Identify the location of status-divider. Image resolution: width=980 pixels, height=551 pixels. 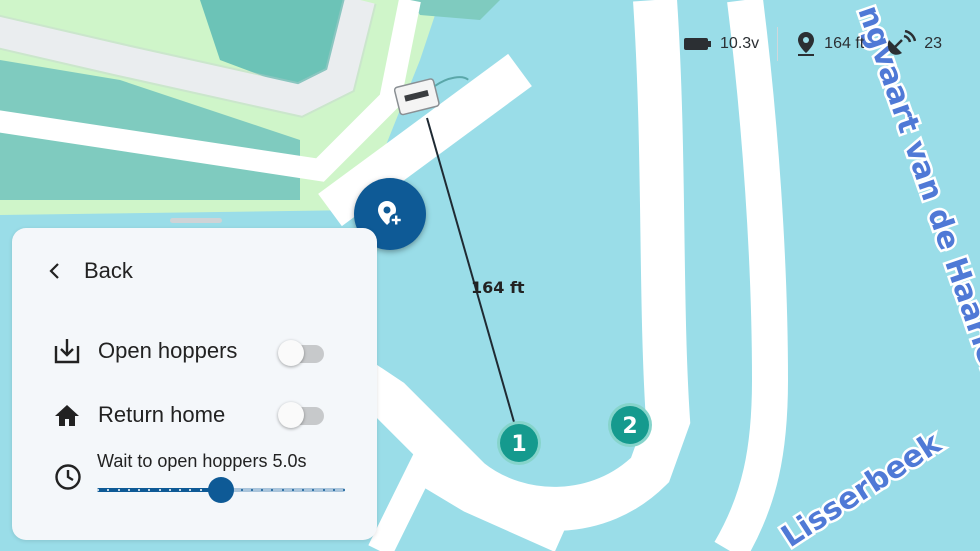
(778, 44).